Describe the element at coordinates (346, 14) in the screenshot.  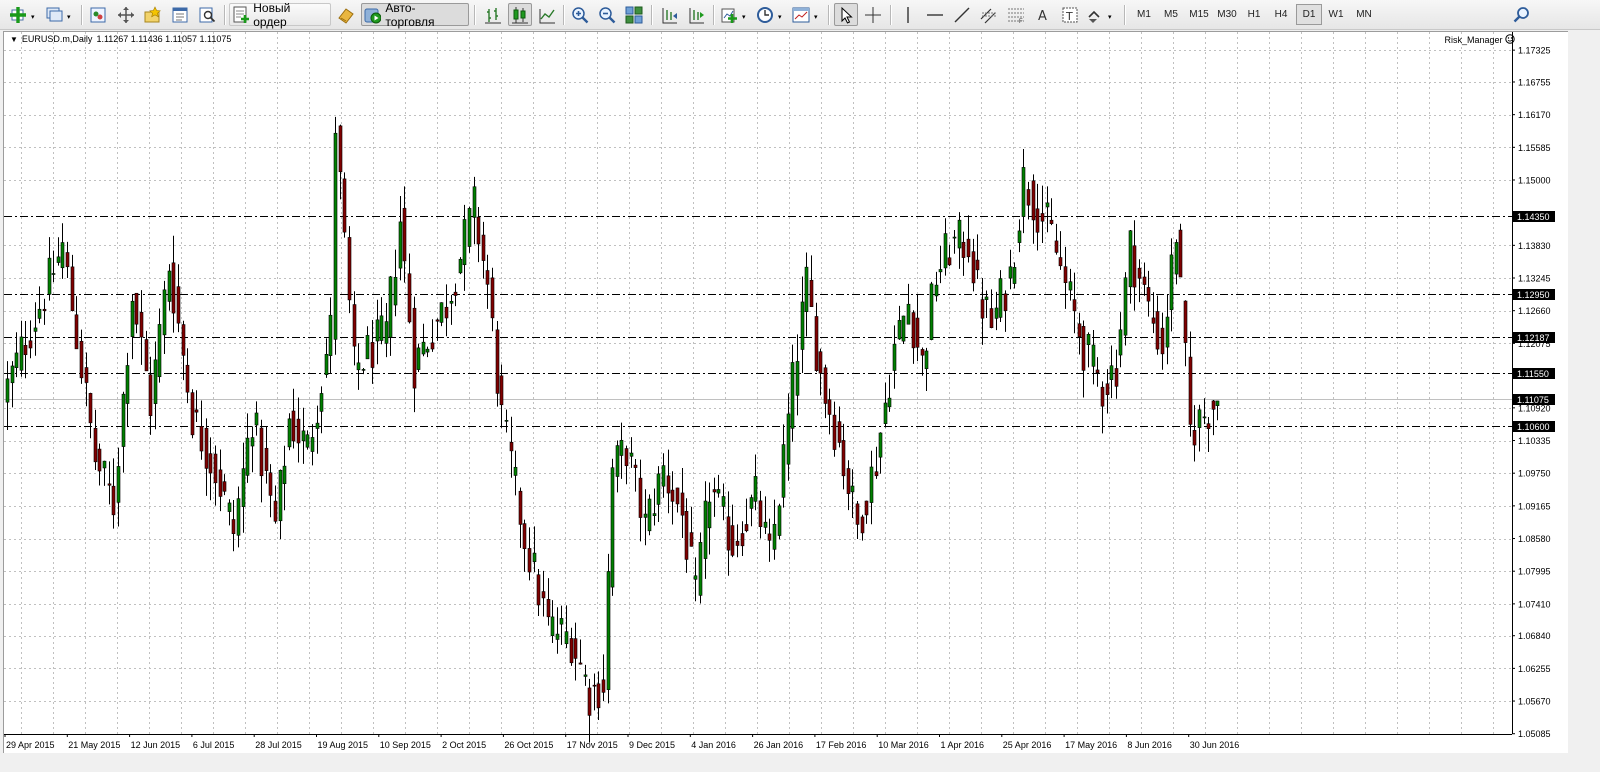
I see `metaeditor-button` at that location.